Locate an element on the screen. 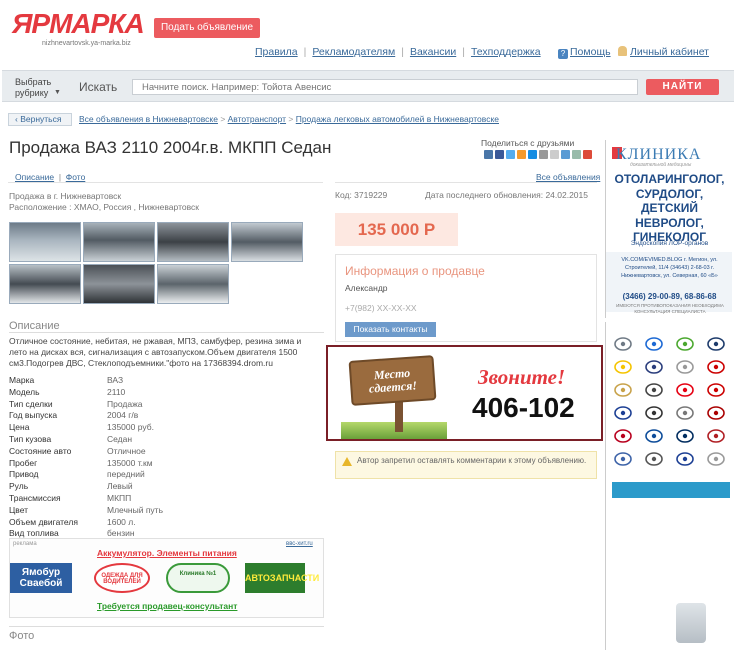  livejournal-icon is located at coordinates (543, 154).